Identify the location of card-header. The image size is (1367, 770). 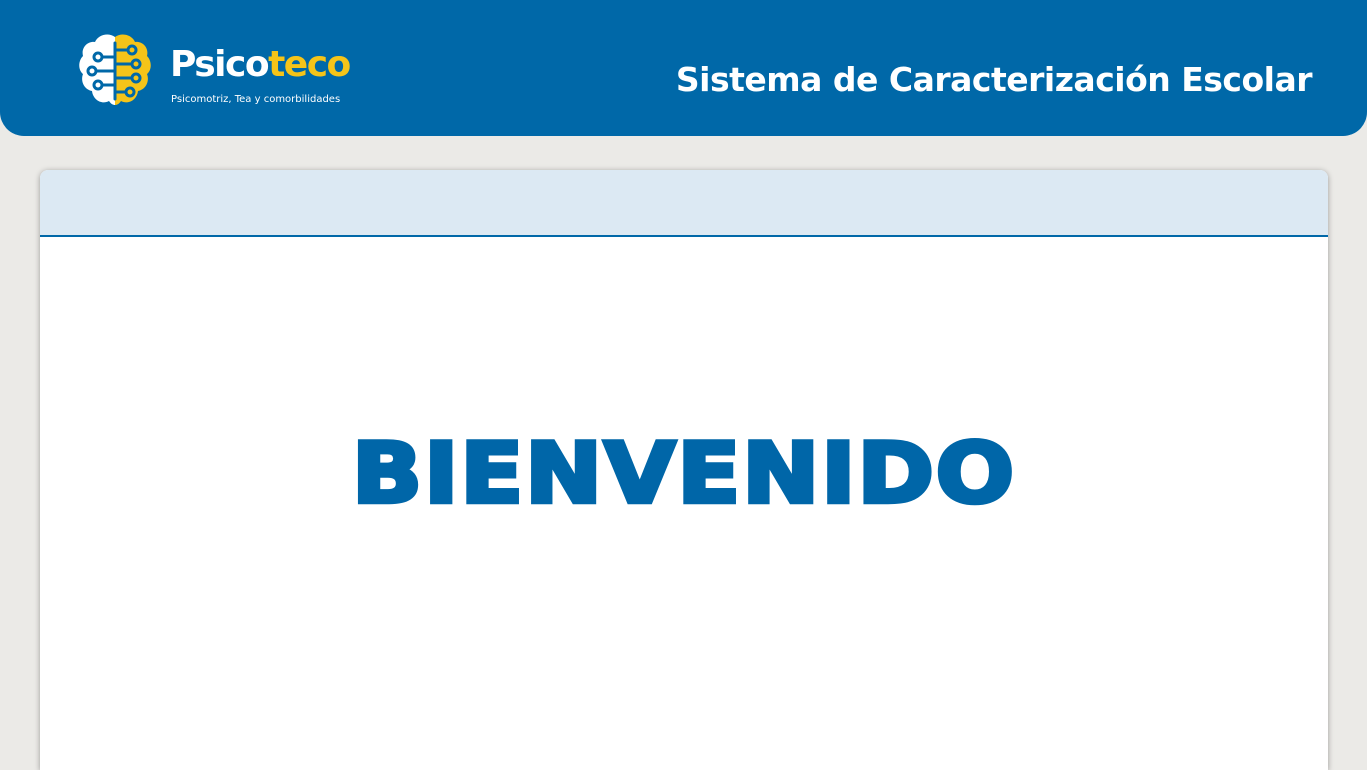
(684, 203).